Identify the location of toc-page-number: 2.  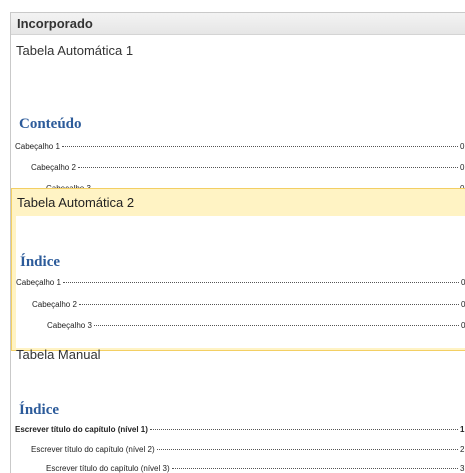
(462, 449).